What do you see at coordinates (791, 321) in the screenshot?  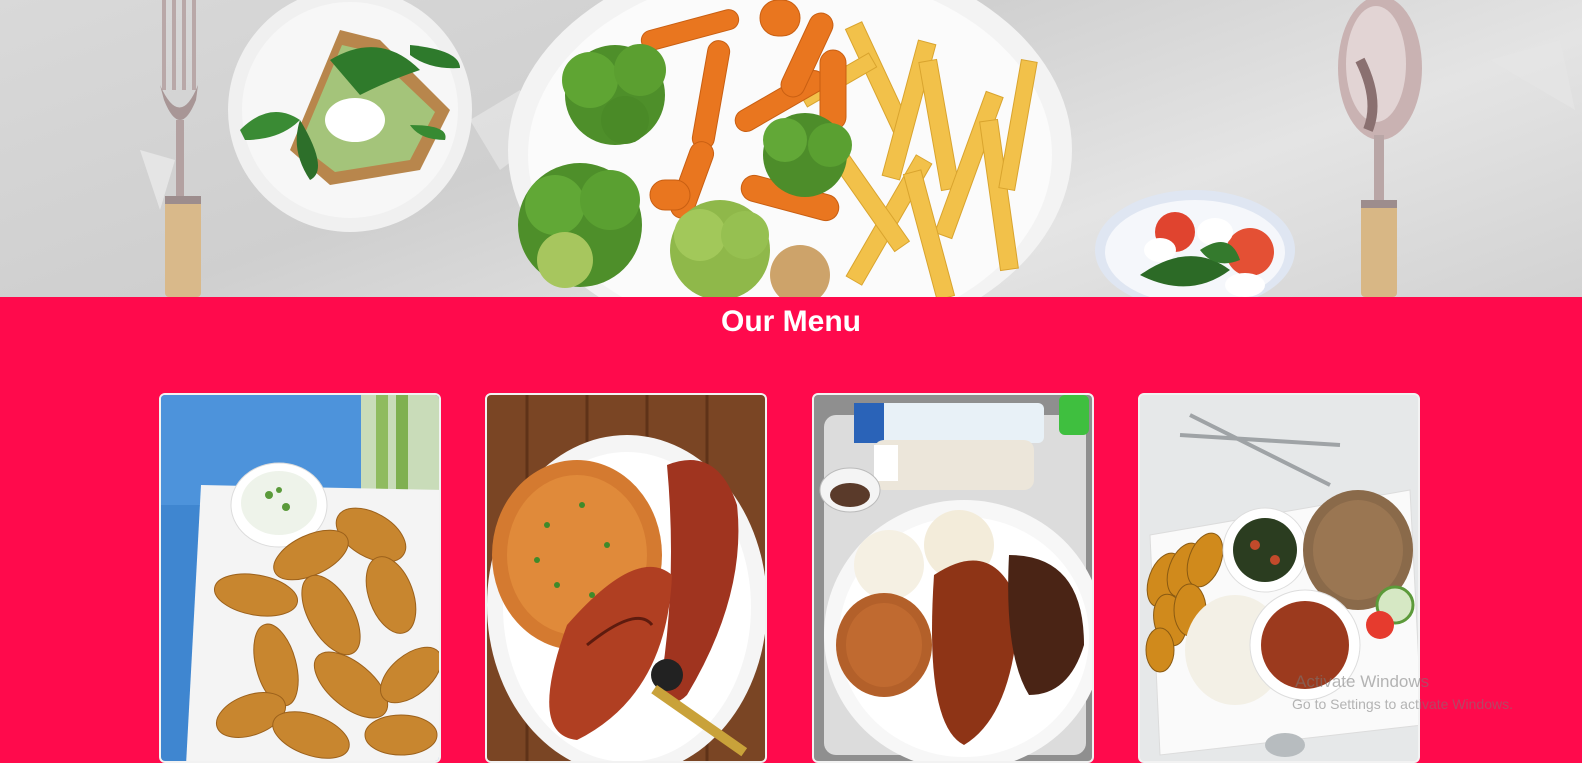 I see `menu-title: Our Menu` at bounding box center [791, 321].